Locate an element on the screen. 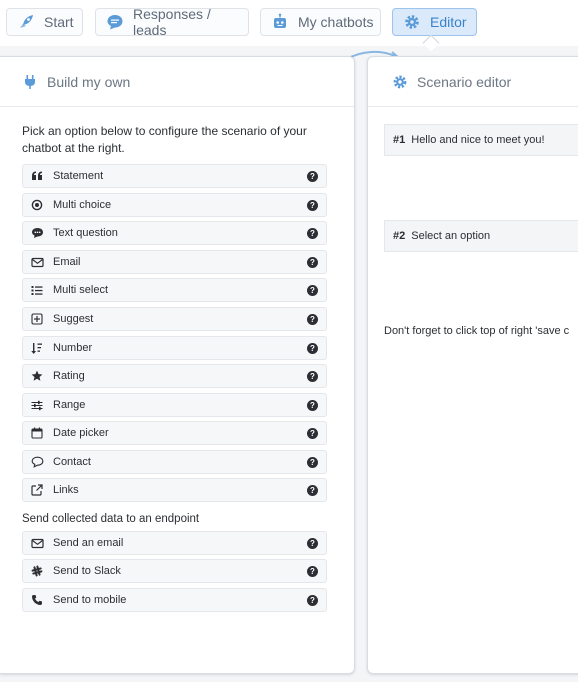  panel-title: Scenario editor is located at coordinates (464, 81).